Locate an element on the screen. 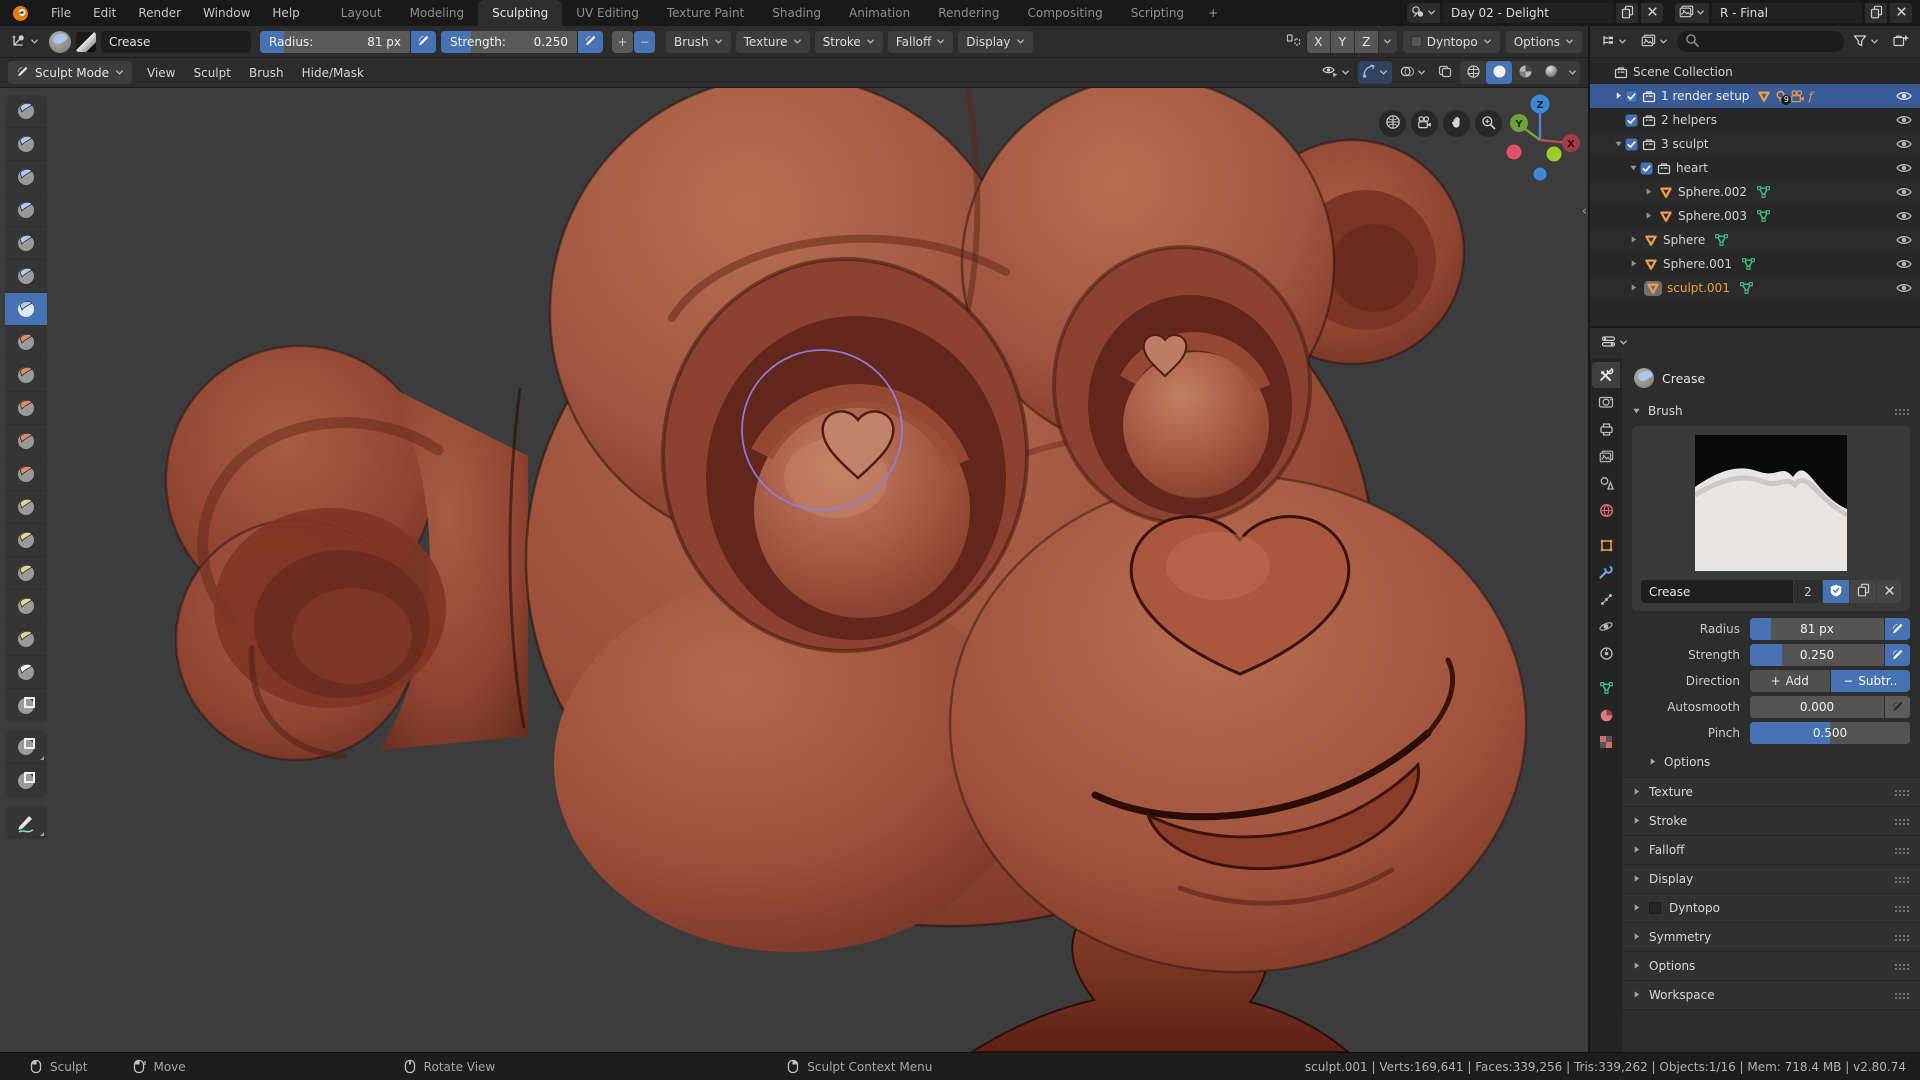 Image resolution: width=1920 pixels, height=1080 pixels. panel-dyntopo: Dyntopo is located at coordinates (1771, 908).